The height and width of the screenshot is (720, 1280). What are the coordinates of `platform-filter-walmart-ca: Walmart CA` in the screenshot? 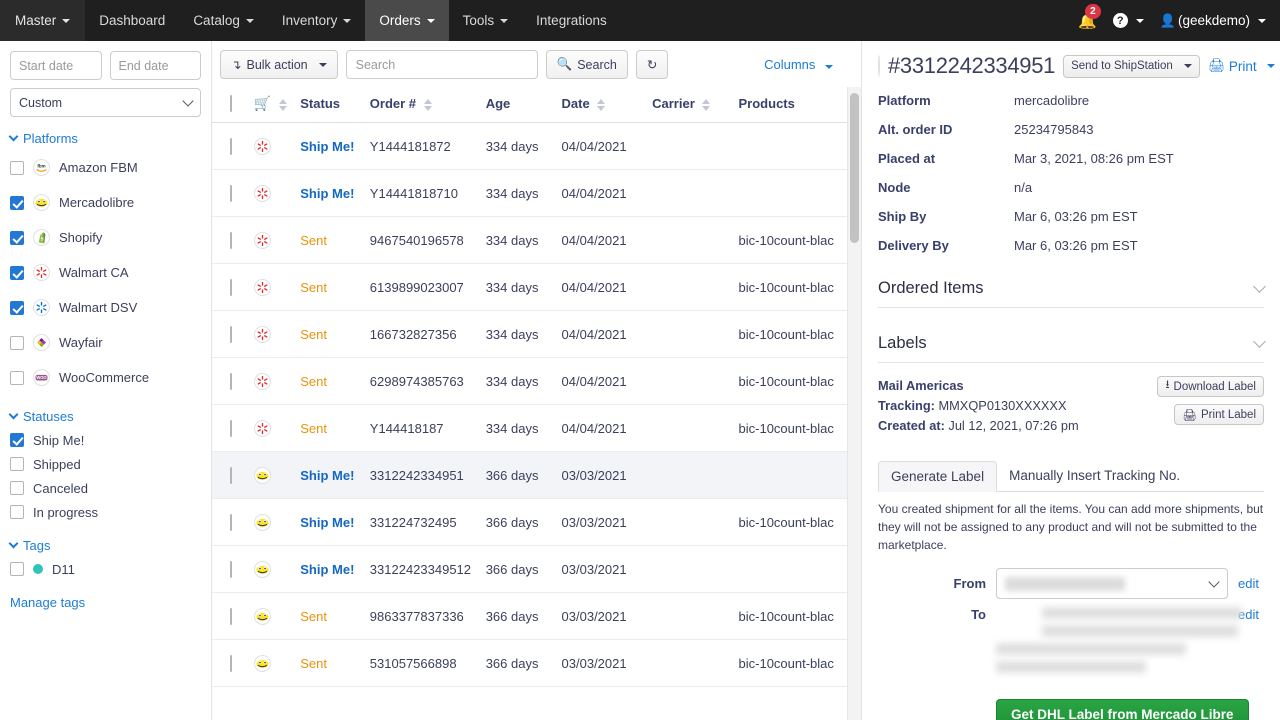 It's located at (105, 272).